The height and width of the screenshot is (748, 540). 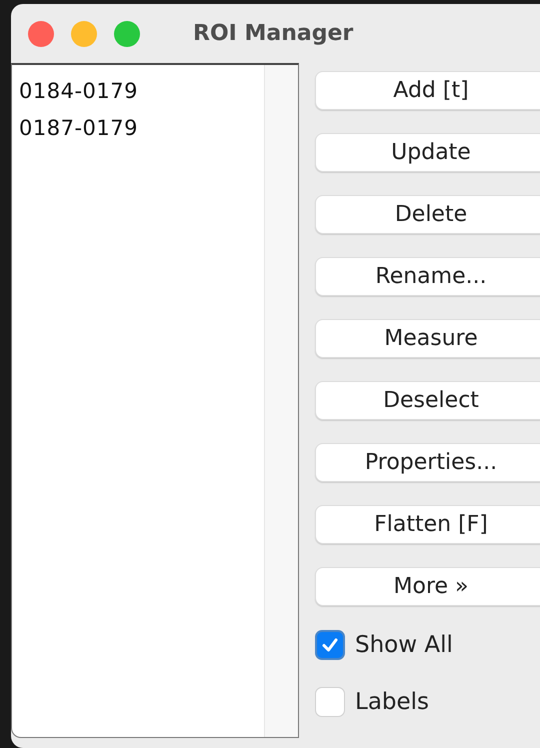 What do you see at coordinates (427, 586) in the screenshot?
I see `action-button: More »` at bounding box center [427, 586].